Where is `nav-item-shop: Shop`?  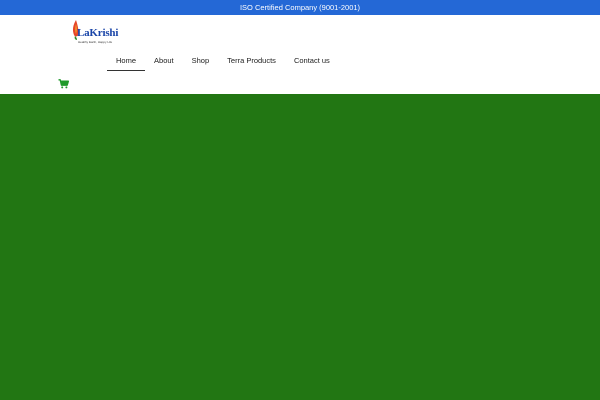 nav-item-shop: Shop is located at coordinates (201, 61).